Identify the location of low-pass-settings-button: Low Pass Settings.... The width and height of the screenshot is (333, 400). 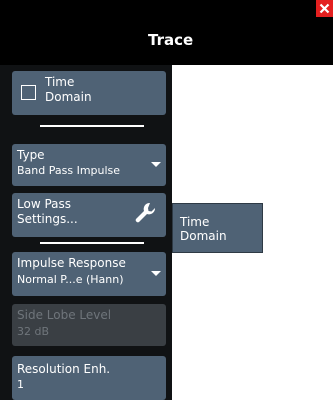
(89, 215).